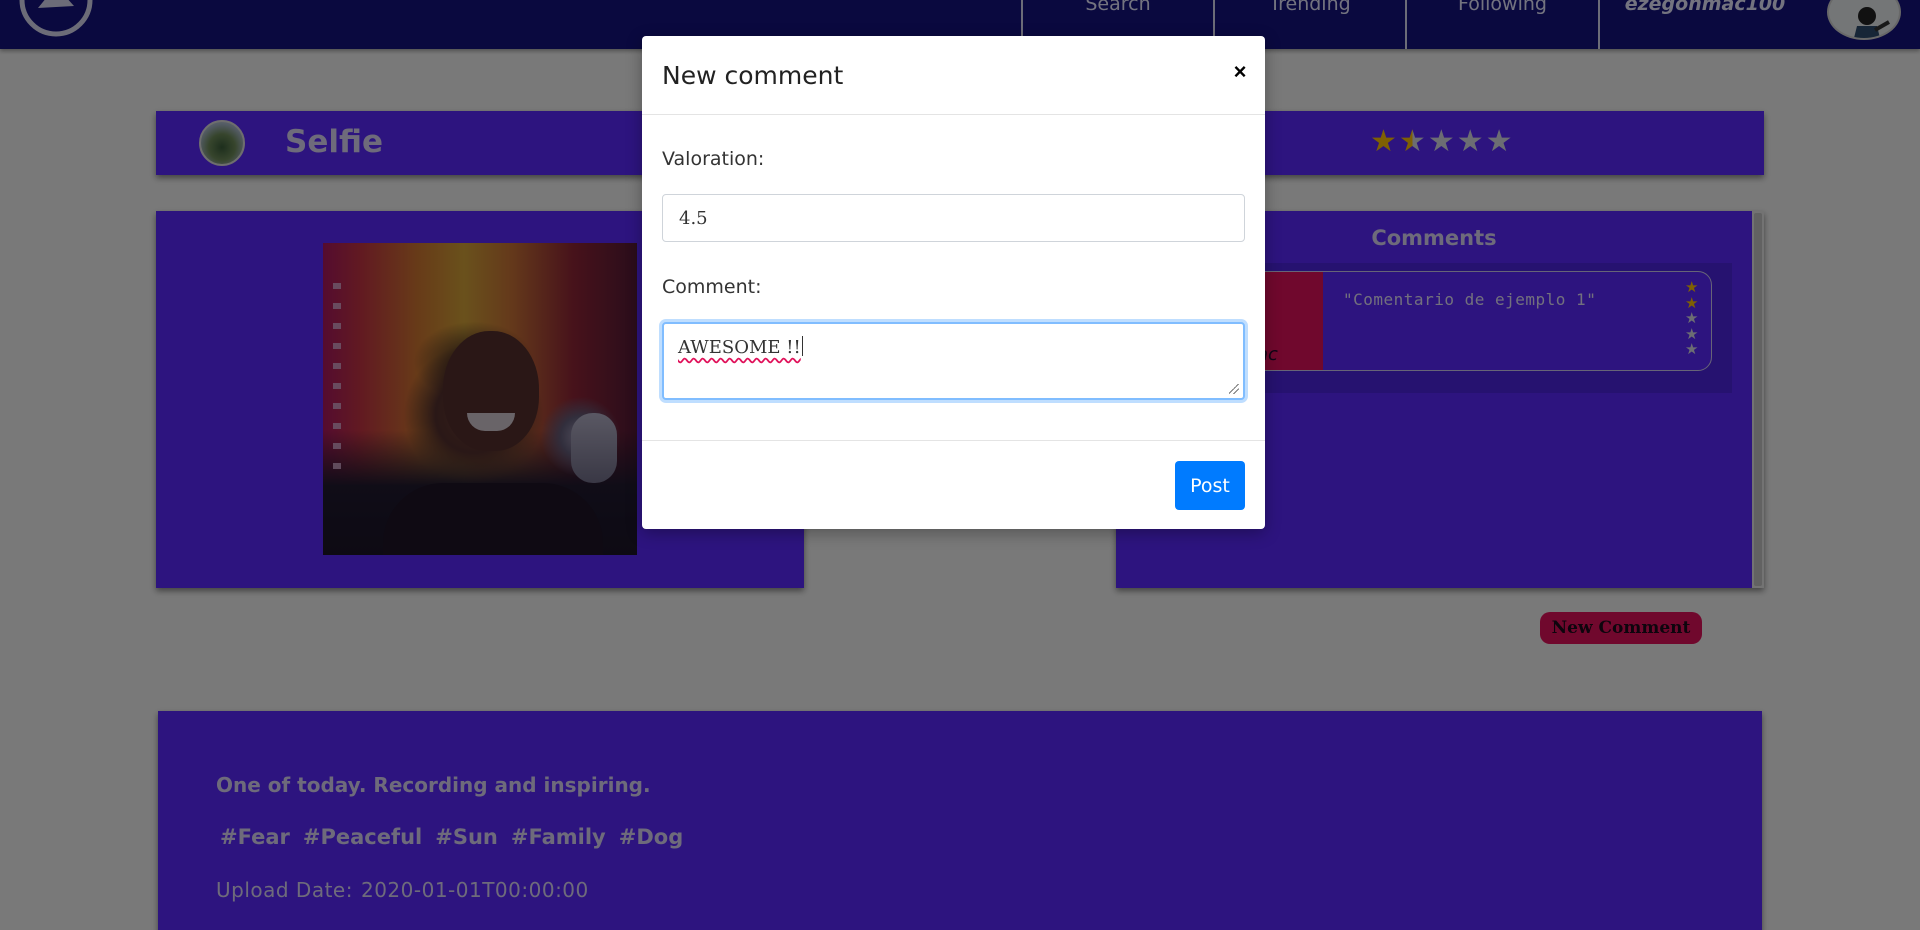 Image resolution: width=1920 pixels, height=930 pixels. What do you see at coordinates (712, 287) in the screenshot?
I see `comment-label: Comment:` at bounding box center [712, 287].